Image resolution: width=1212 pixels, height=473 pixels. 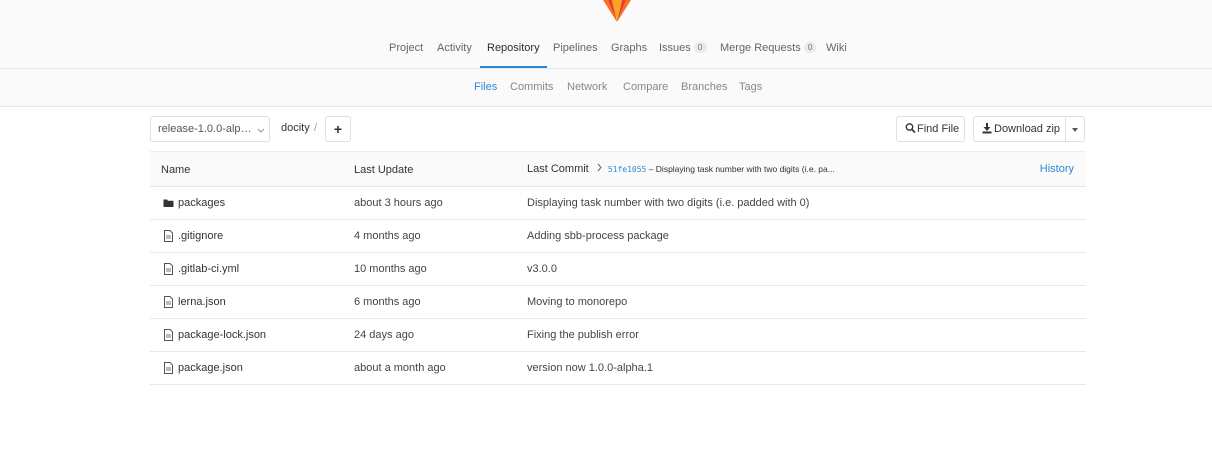 What do you see at coordinates (704, 87) in the screenshot?
I see `subnav-branches: Branches` at bounding box center [704, 87].